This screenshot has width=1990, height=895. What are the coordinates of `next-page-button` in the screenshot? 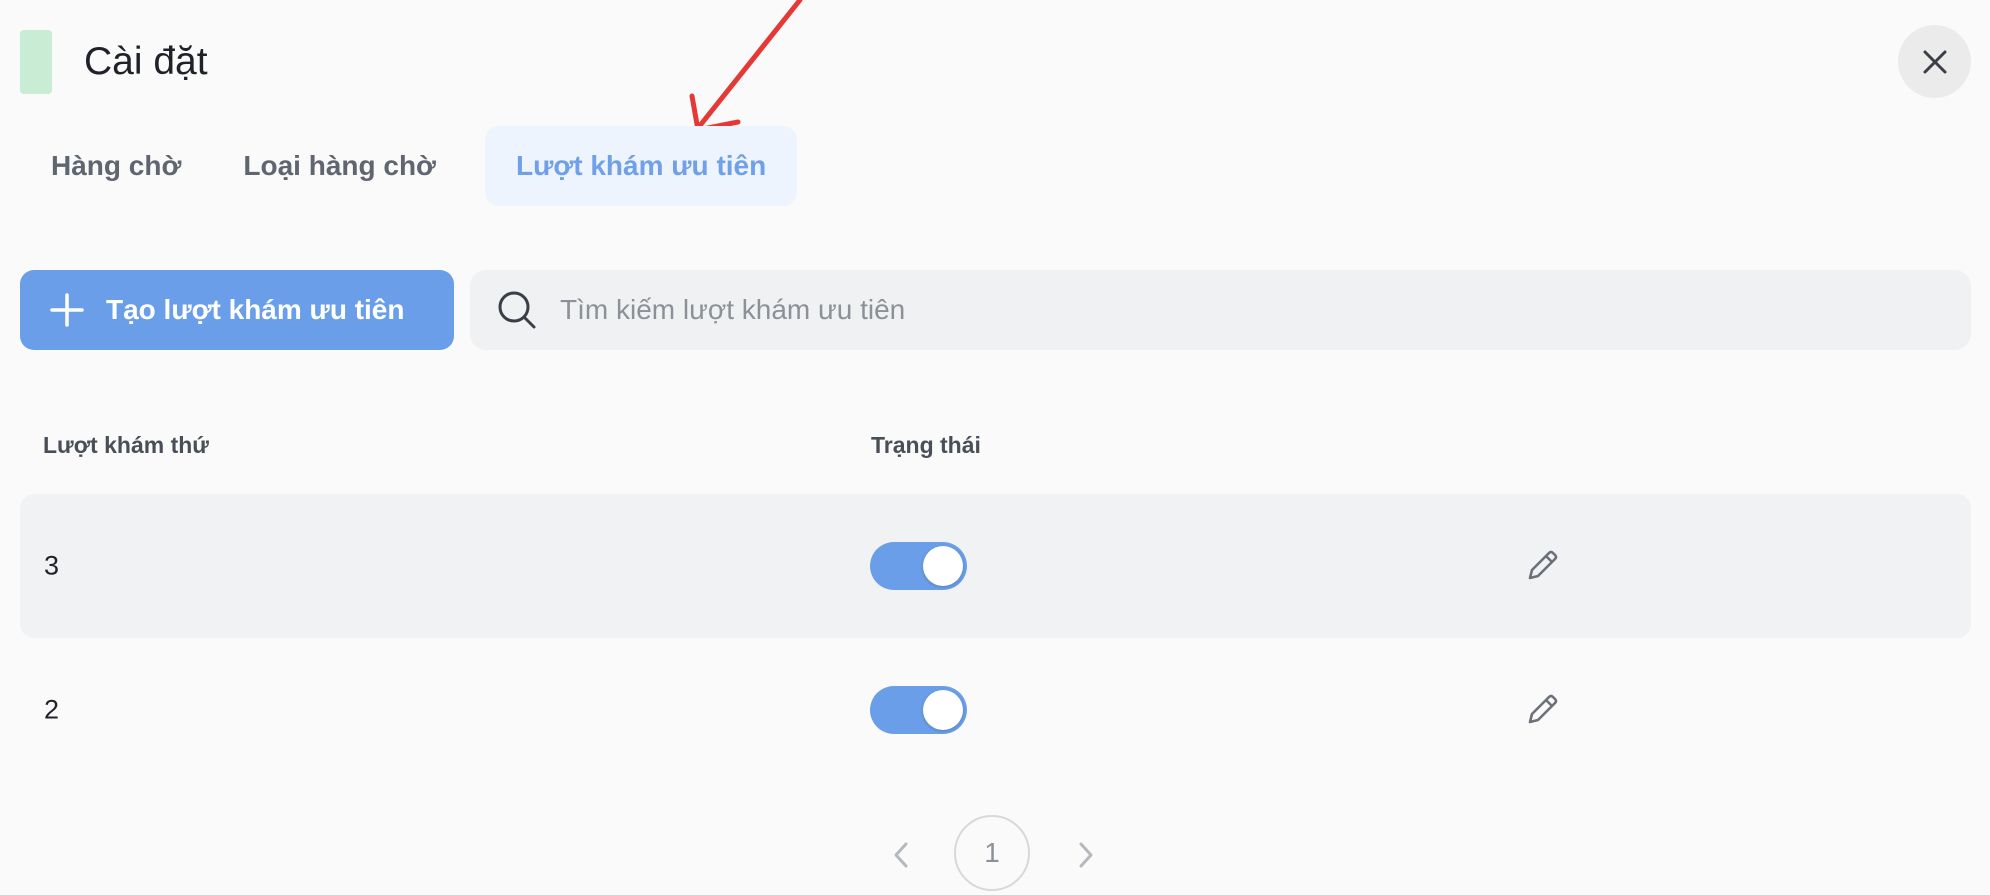 It's located at (1086, 855).